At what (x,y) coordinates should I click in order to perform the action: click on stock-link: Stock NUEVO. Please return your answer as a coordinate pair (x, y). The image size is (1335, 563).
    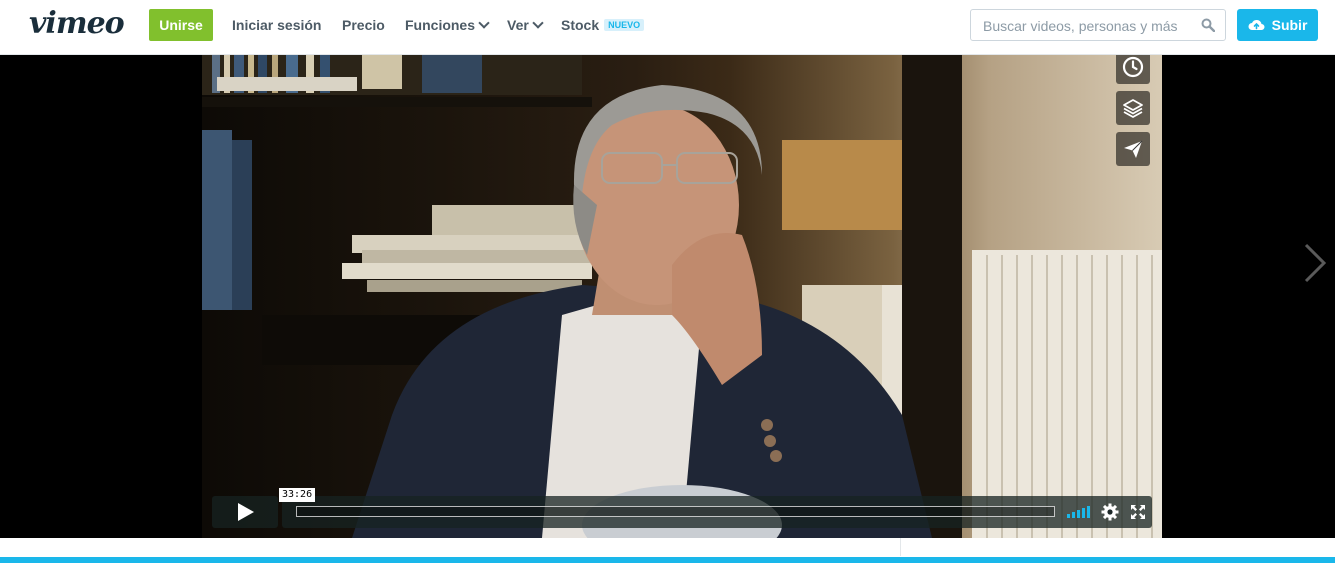
    Looking at the image, I should click on (603, 25).